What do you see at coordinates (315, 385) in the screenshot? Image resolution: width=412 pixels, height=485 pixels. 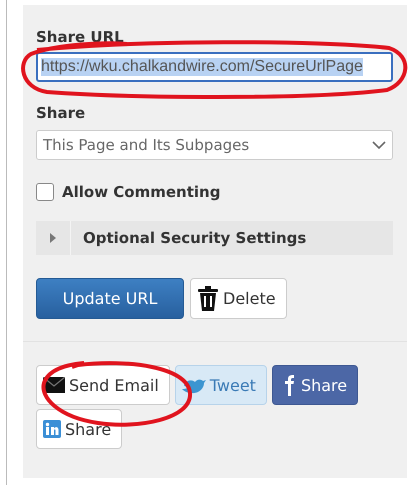 I see `facebook-share-button: Share` at bounding box center [315, 385].